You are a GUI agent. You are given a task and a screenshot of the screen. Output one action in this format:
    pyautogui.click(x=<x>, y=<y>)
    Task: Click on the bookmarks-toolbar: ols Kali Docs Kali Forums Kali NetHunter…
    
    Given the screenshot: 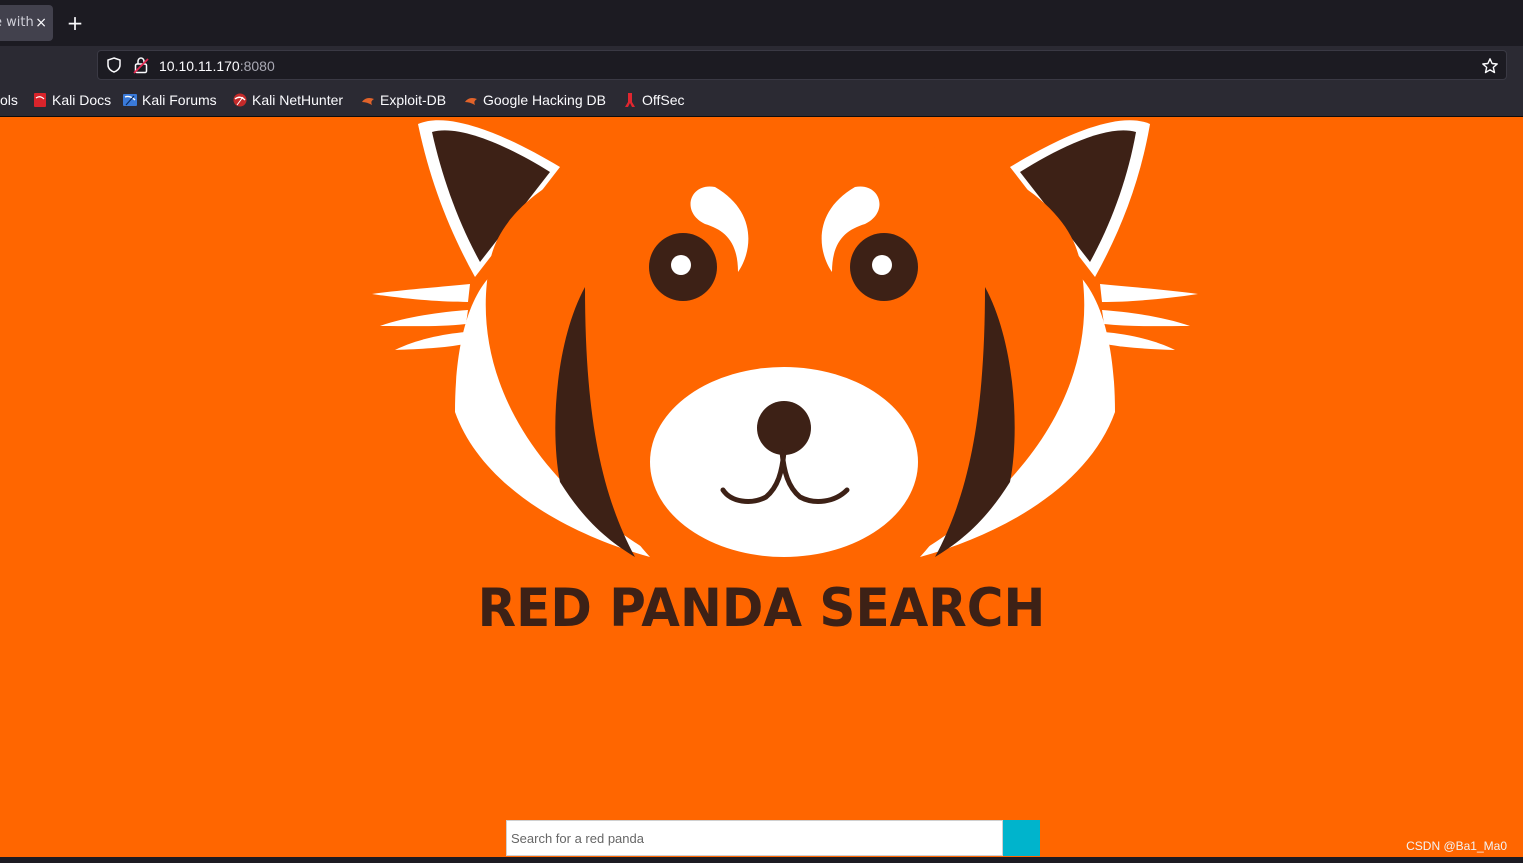 What is the action you would take?
    pyautogui.click(x=761, y=100)
    